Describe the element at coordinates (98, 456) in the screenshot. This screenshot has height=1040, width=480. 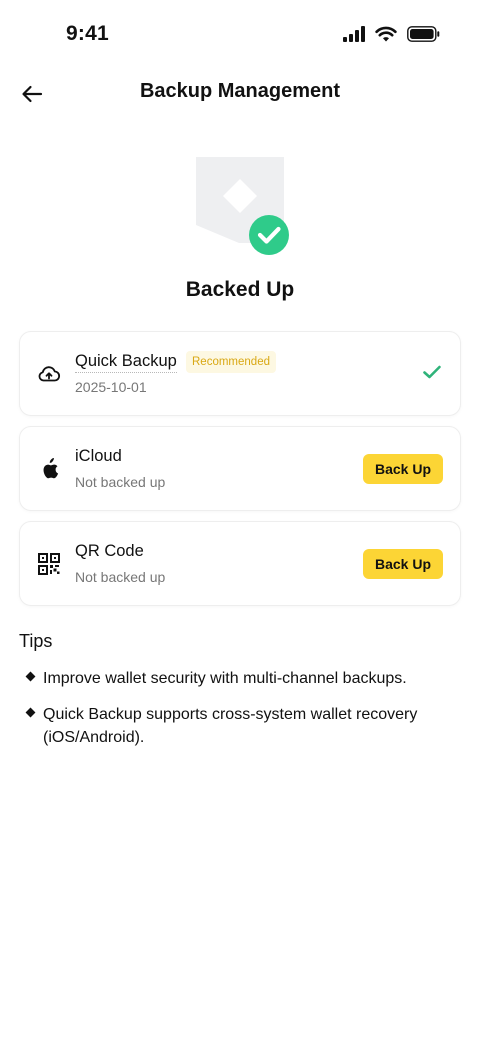
I see `icloud-title: iCloud` at that location.